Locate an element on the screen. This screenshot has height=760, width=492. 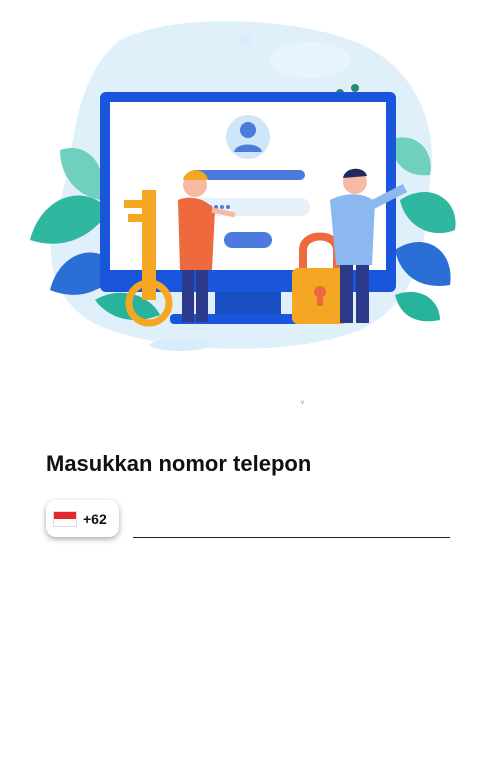
country-code-label: +62 is located at coordinates (95, 518).